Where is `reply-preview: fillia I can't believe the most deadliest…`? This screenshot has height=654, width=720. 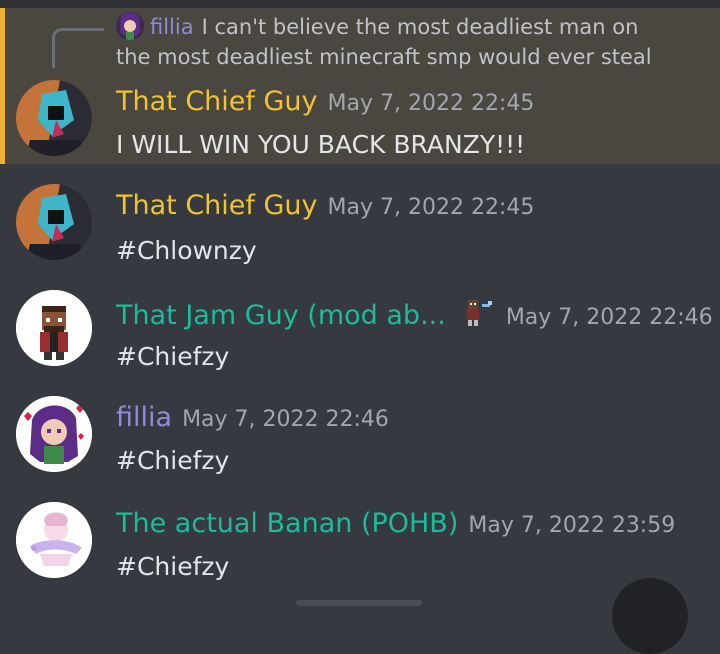
reply-preview: fillia I can't believe the most deadliest… is located at coordinates (396, 42).